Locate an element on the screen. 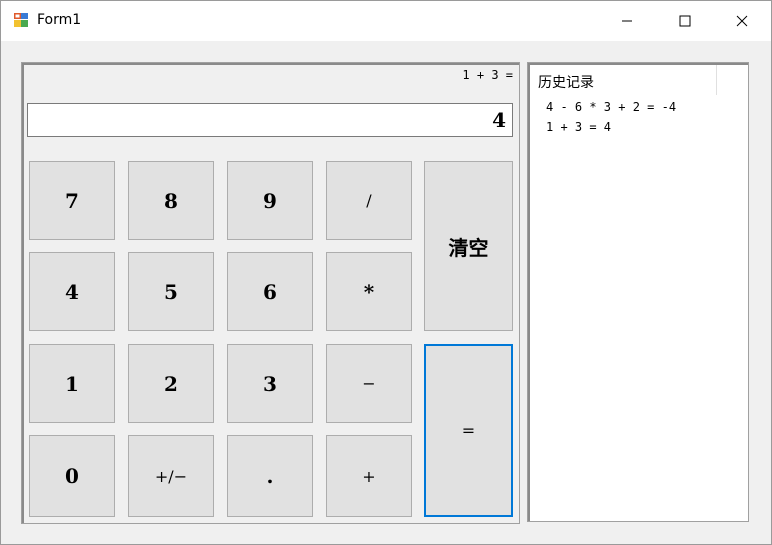  maximize-icon is located at coordinates (685, 21).